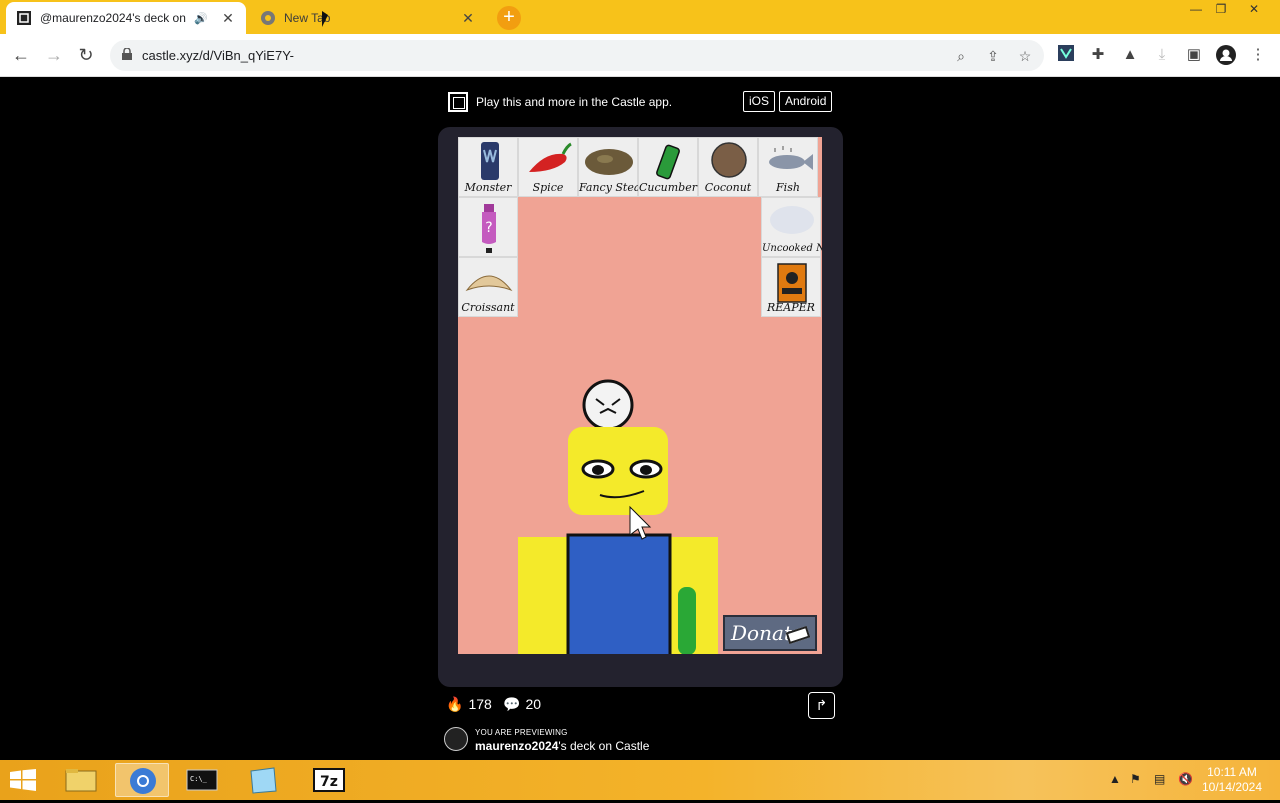 This screenshot has height=803, width=1280. Describe the element at coordinates (113, 18) in the screenshot. I see `tab-title: @maurenzo2024's deck on` at that location.